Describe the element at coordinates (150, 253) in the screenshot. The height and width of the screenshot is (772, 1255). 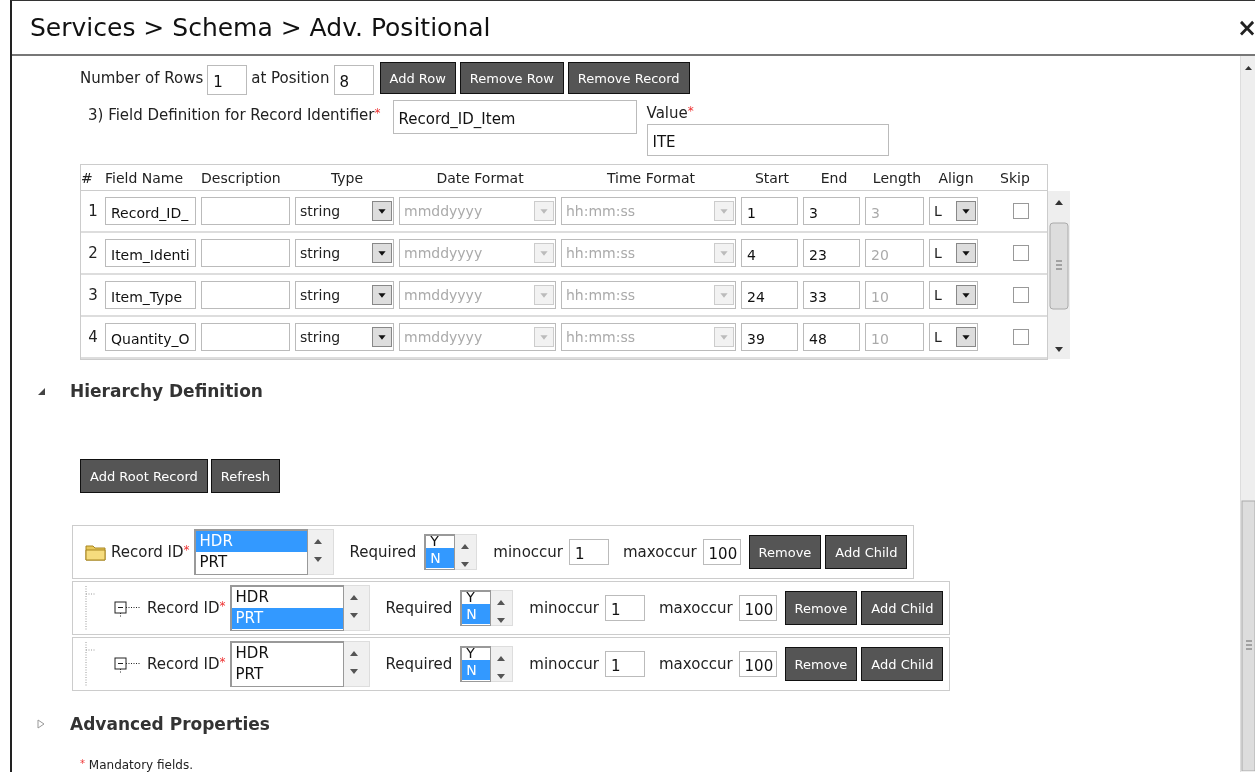
I see `field-name-input: Item_Identi` at that location.